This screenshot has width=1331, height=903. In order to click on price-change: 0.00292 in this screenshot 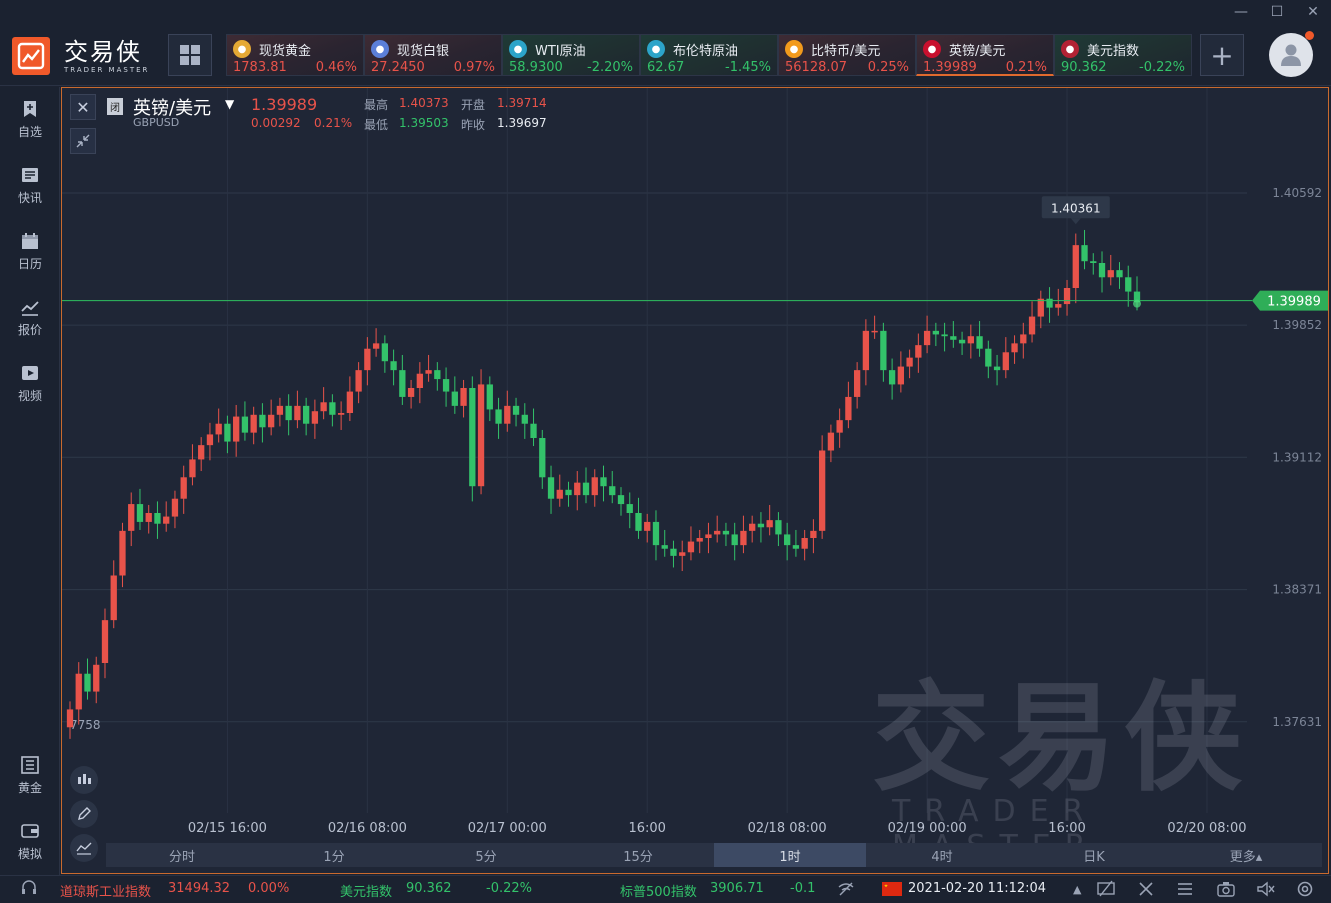, I will do `click(276, 123)`.